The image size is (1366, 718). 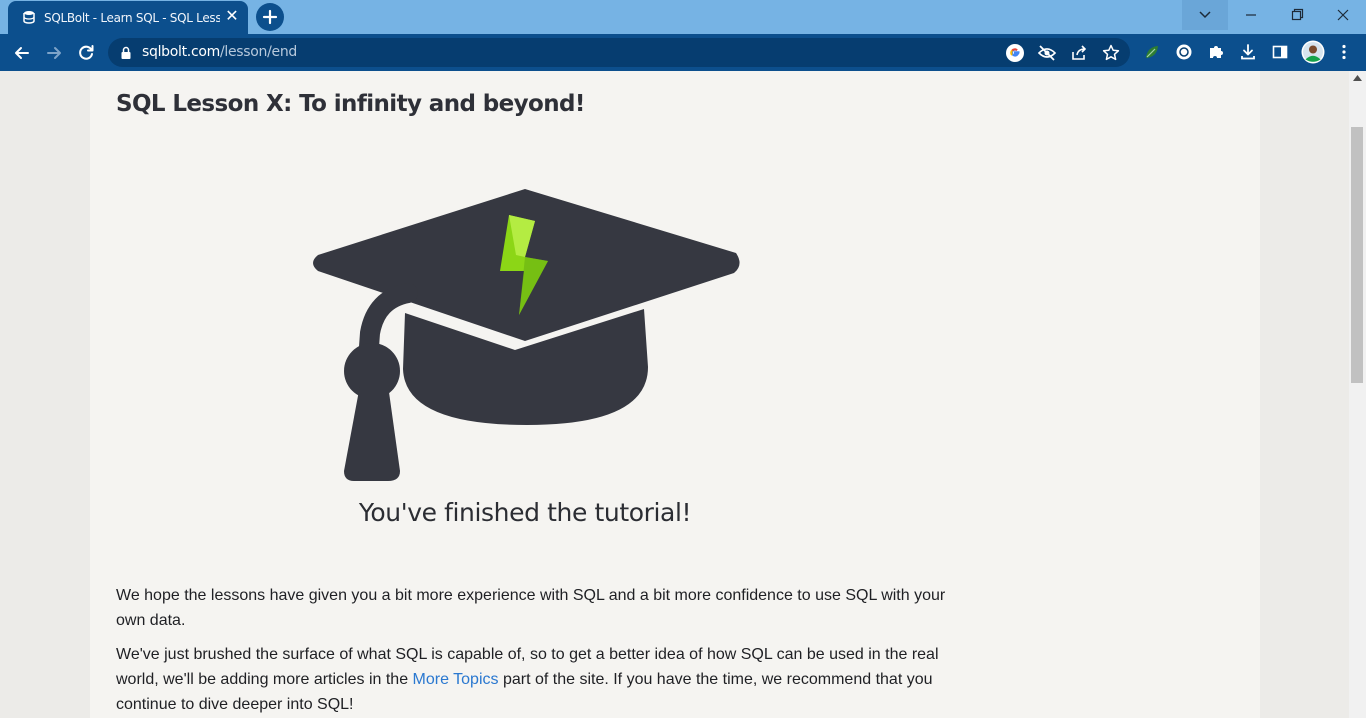 I want to click on arrow-right-icon, so click(x=54, y=53).